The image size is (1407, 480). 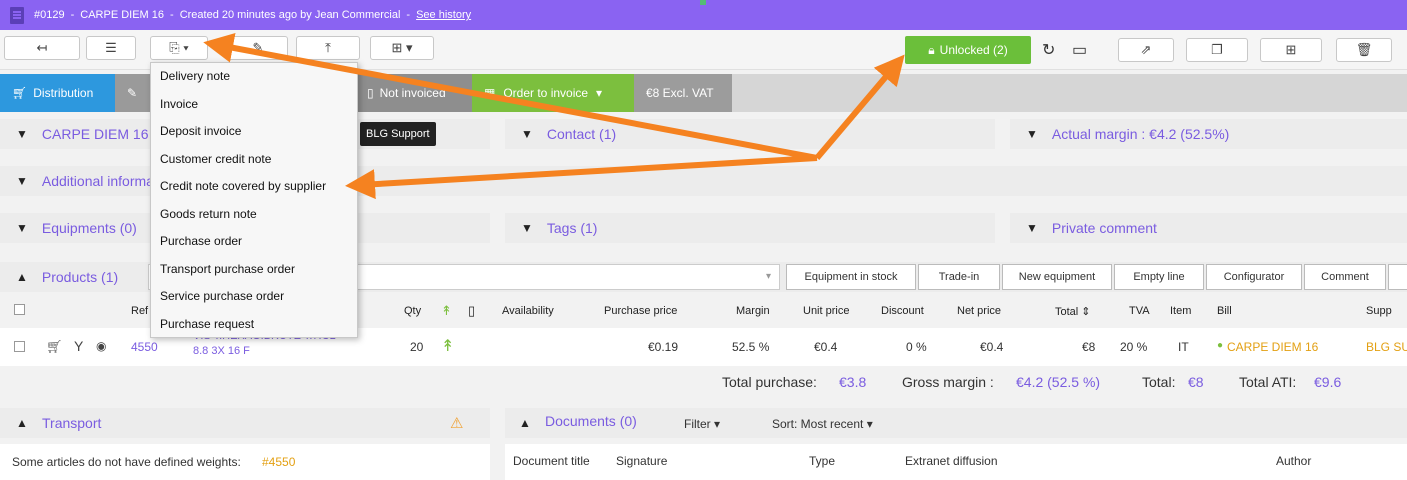 I want to click on status-distribution: 🛒︎ Distribution, so click(x=57, y=93).